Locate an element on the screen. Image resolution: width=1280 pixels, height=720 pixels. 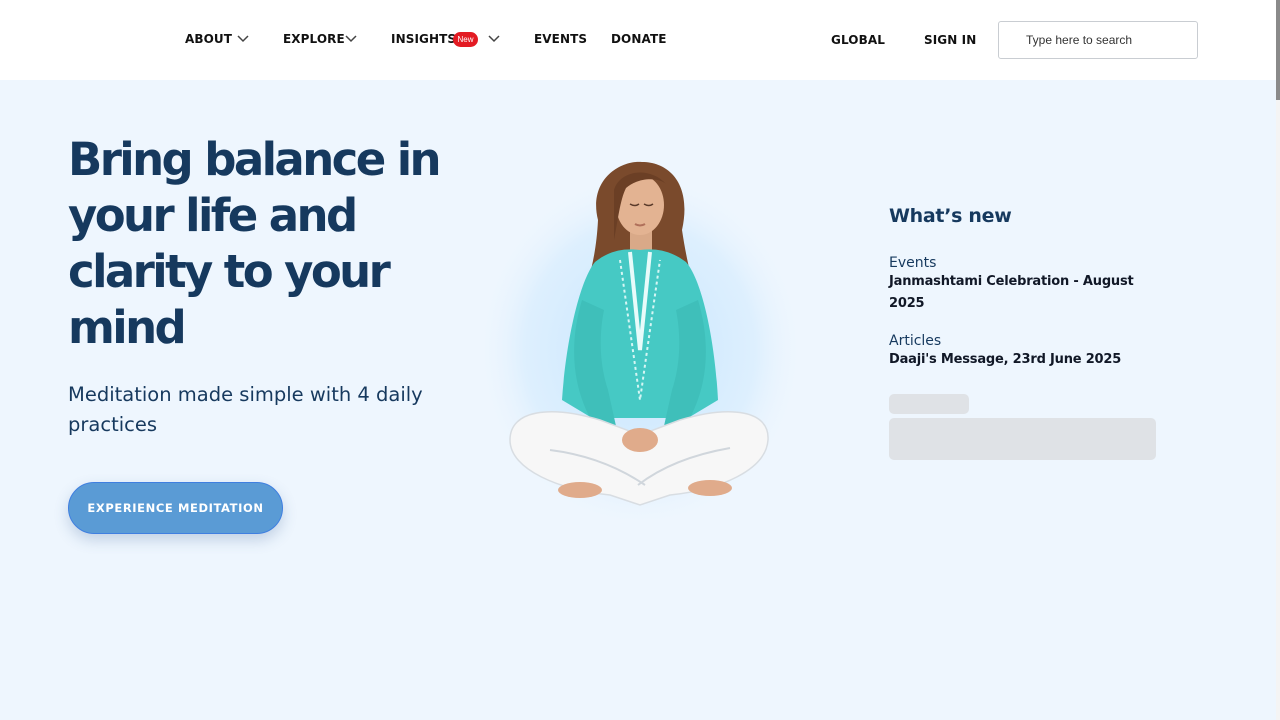
new-badge: New is located at coordinates (465, 39).